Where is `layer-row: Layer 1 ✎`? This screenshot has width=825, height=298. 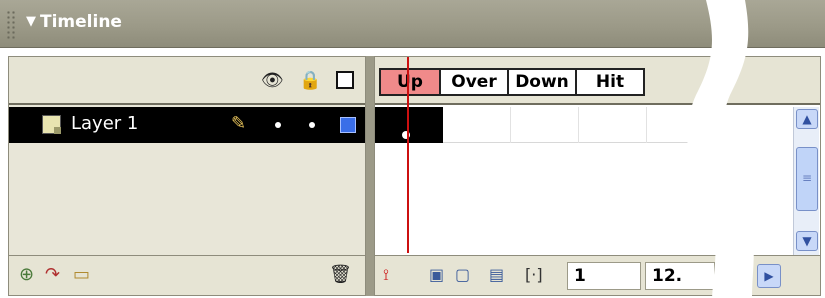 layer-row: Layer 1 ✎ is located at coordinates (187, 125).